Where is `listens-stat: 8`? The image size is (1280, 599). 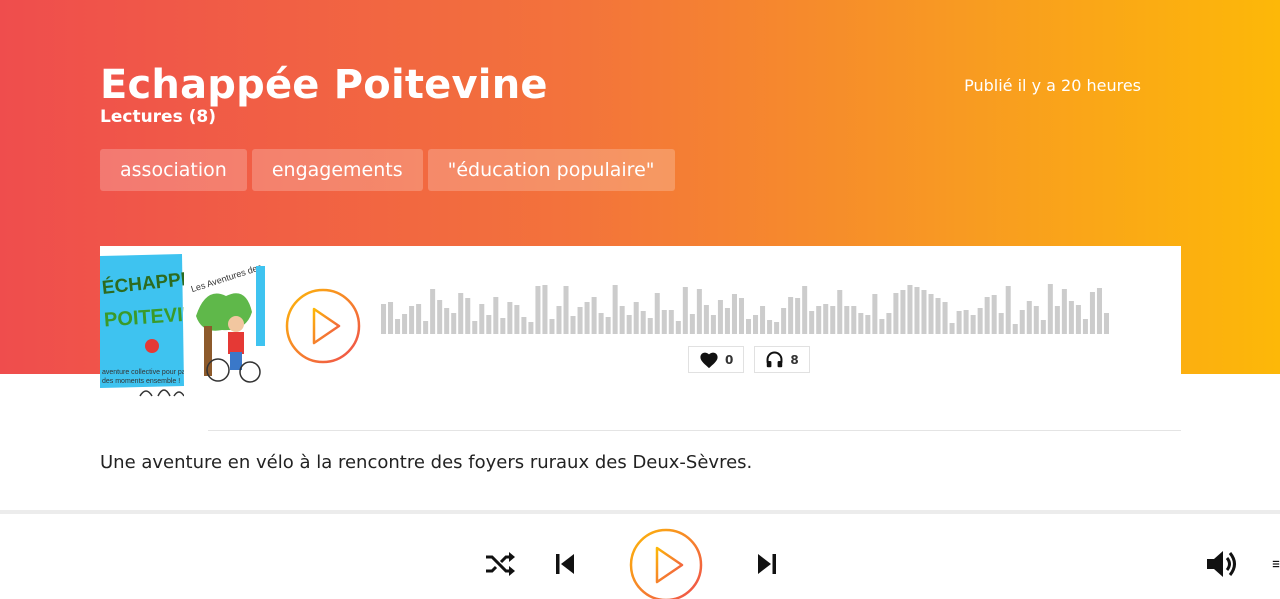 listens-stat: 8 is located at coordinates (782, 359).